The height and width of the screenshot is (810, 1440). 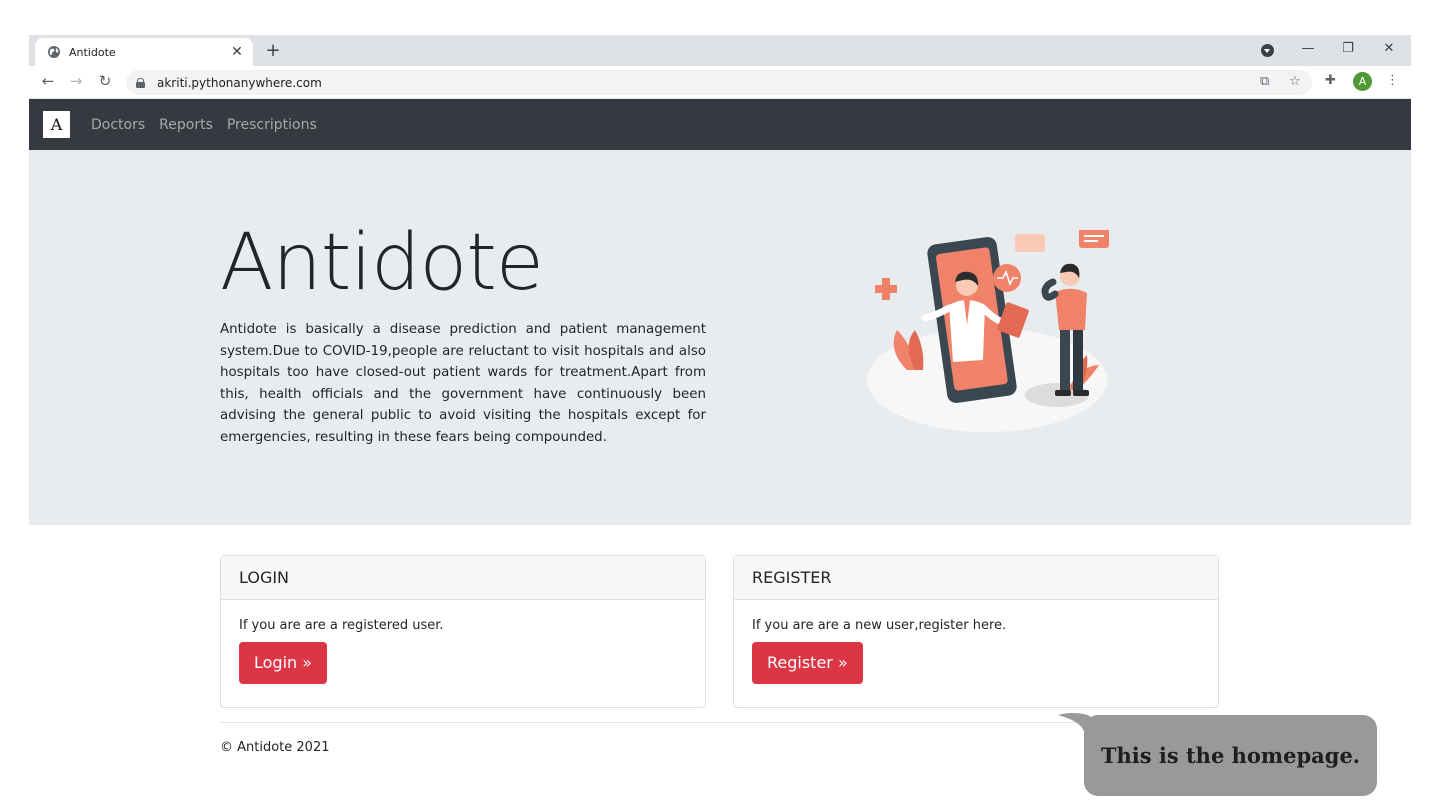 I want to click on arrow-left-icon: ←, so click(x=48, y=81).